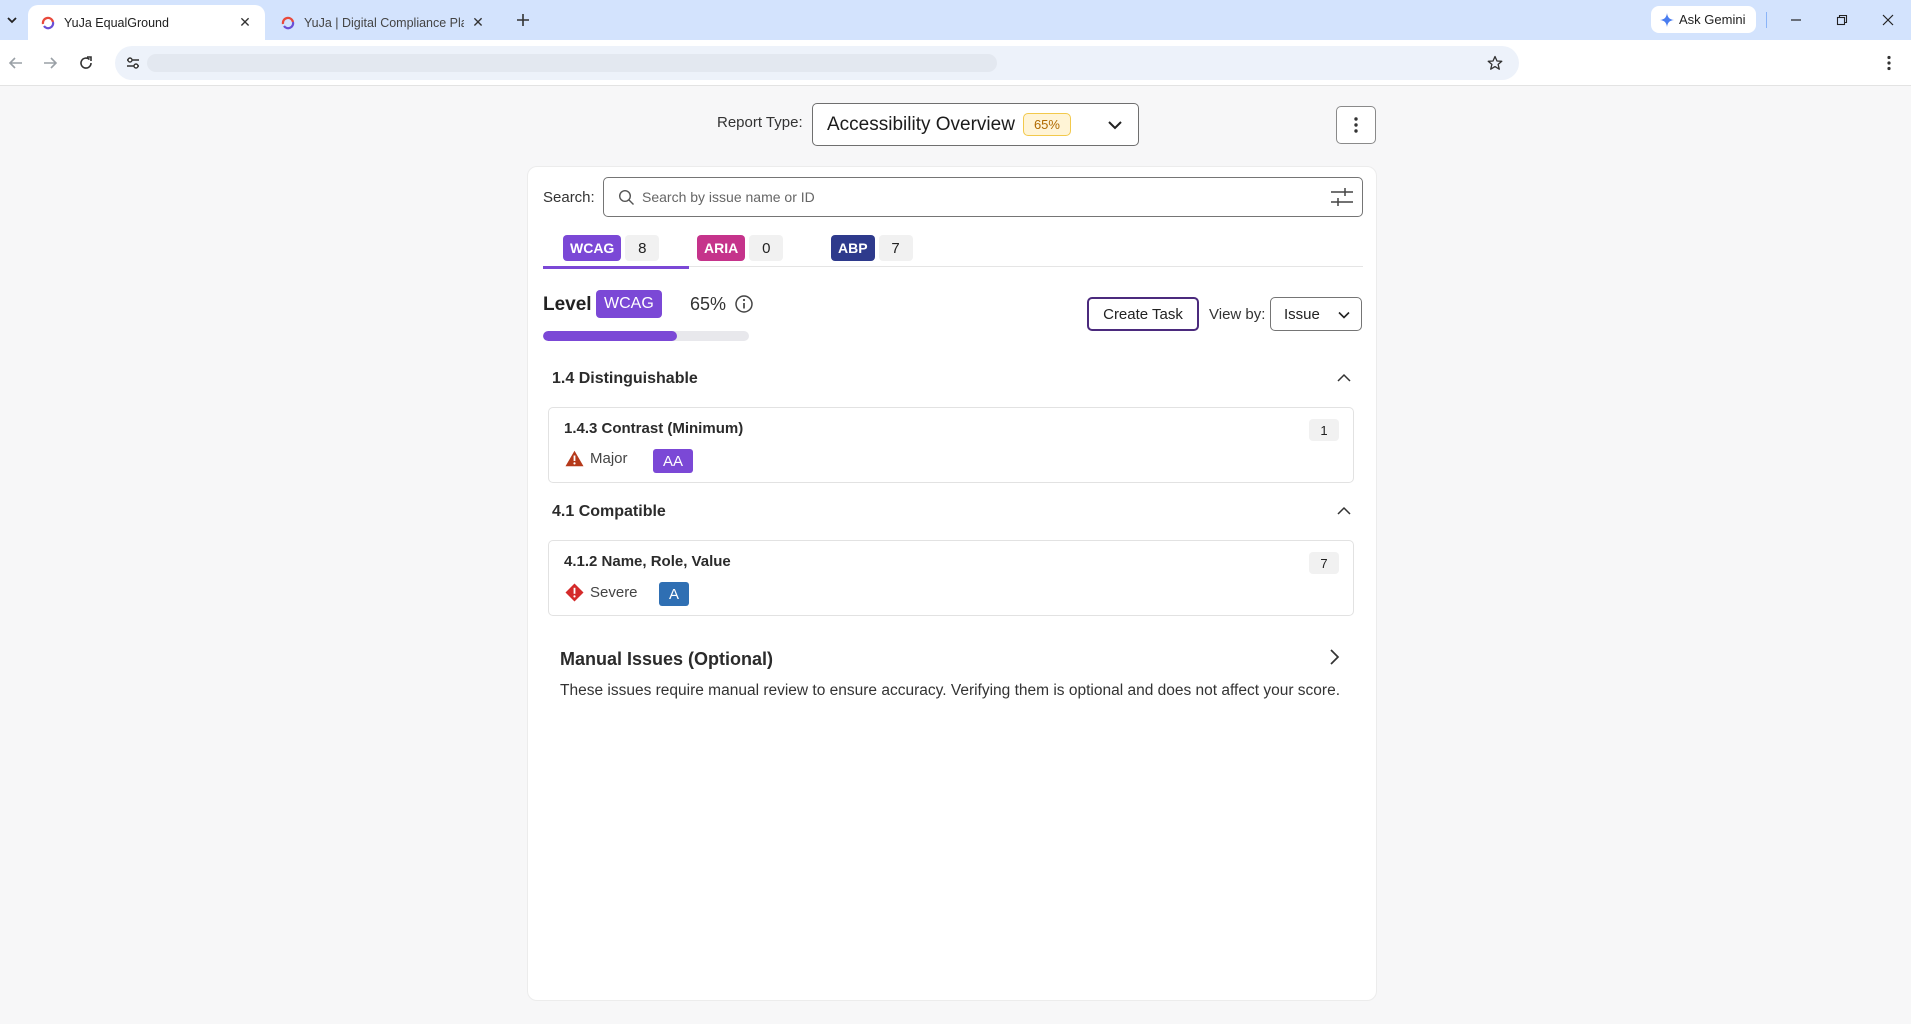 This screenshot has width=1911, height=1024. I want to click on issue-card-contrast-minimum: 1.4.3 Contrast (Minimum) 1 Major AA, so click(951, 445).